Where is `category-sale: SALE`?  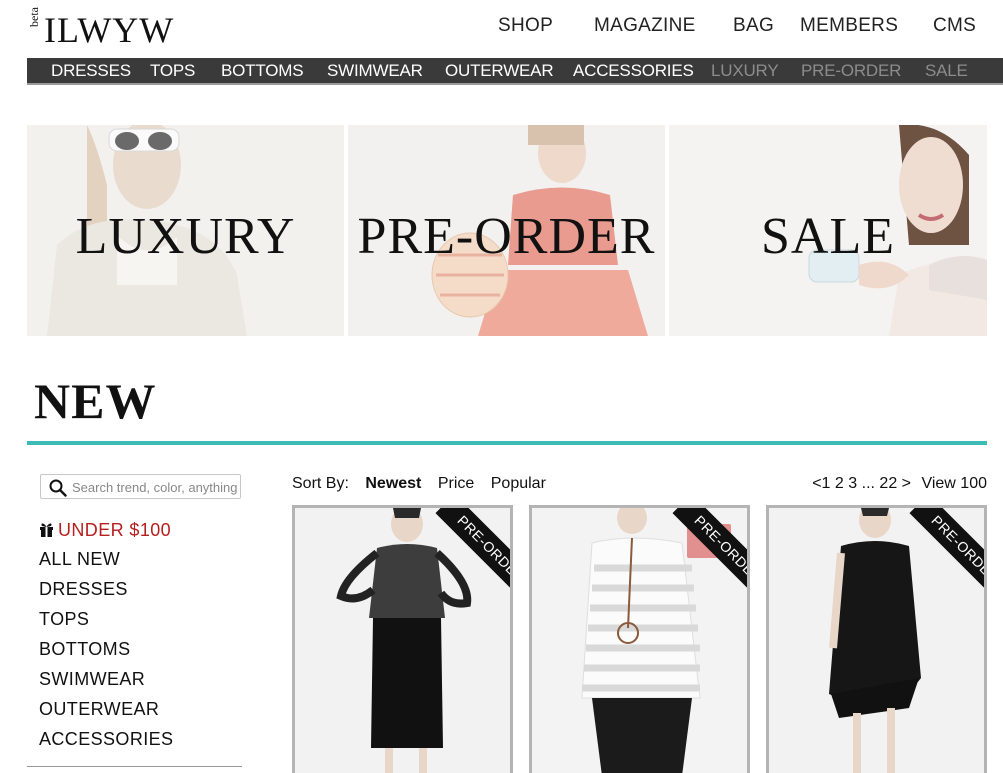 category-sale: SALE is located at coordinates (946, 71).